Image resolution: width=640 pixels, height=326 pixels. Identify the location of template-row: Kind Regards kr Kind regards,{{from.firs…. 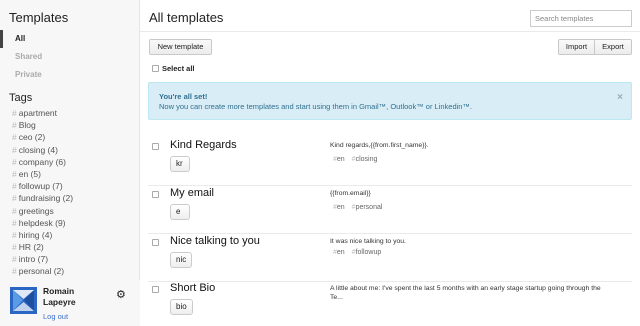
(390, 162).